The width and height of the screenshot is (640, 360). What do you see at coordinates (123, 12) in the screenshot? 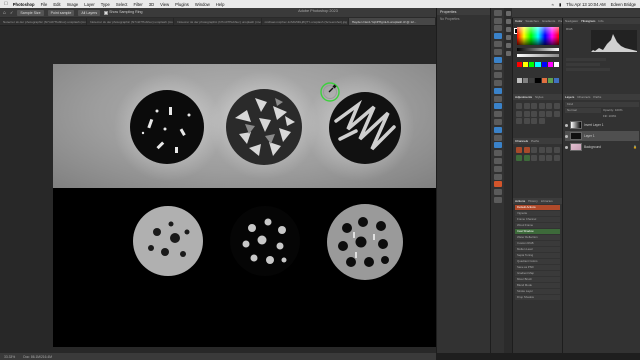
I see `show-ring-option: Show Sampling Ring` at bounding box center [123, 12].